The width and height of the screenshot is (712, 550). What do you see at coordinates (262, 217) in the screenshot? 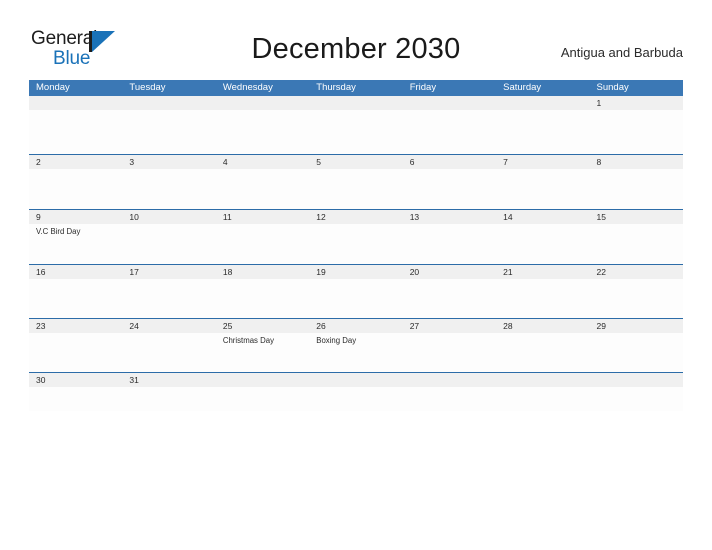
I see `day-number: 11` at bounding box center [262, 217].